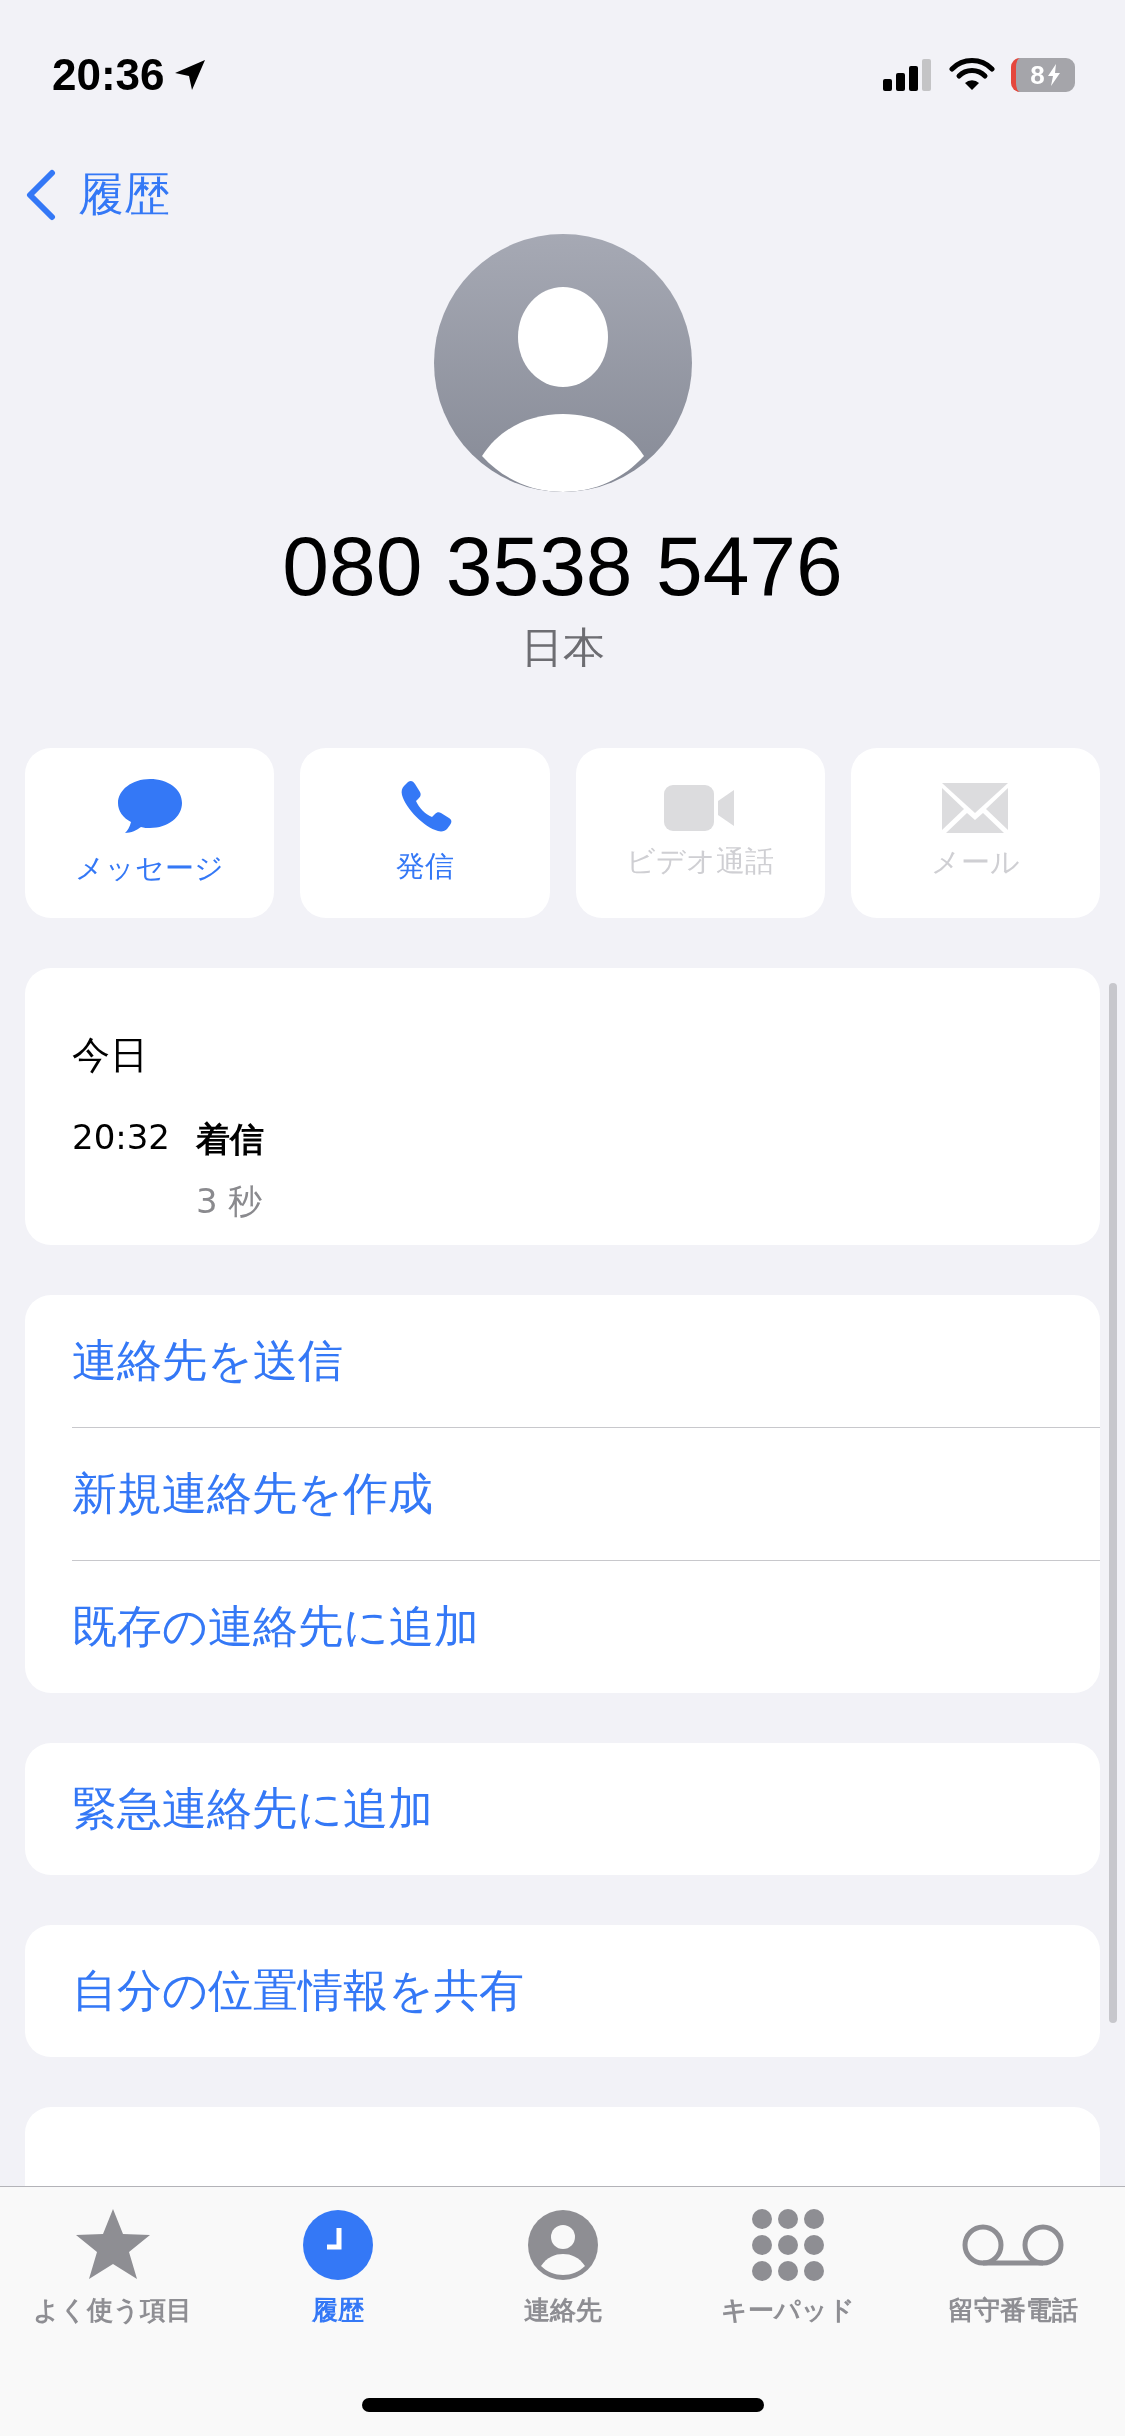 Image resolution: width=1125 pixels, height=2436 pixels. I want to click on status-time: 20:36, so click(108, 75).